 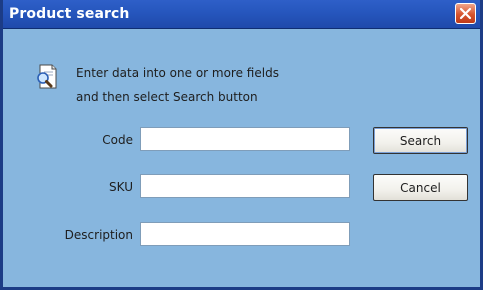 What do you see at coordinates (121, 187) in the screenshot?
I see `sku-label: SKU` at bounding box center [121, 187].